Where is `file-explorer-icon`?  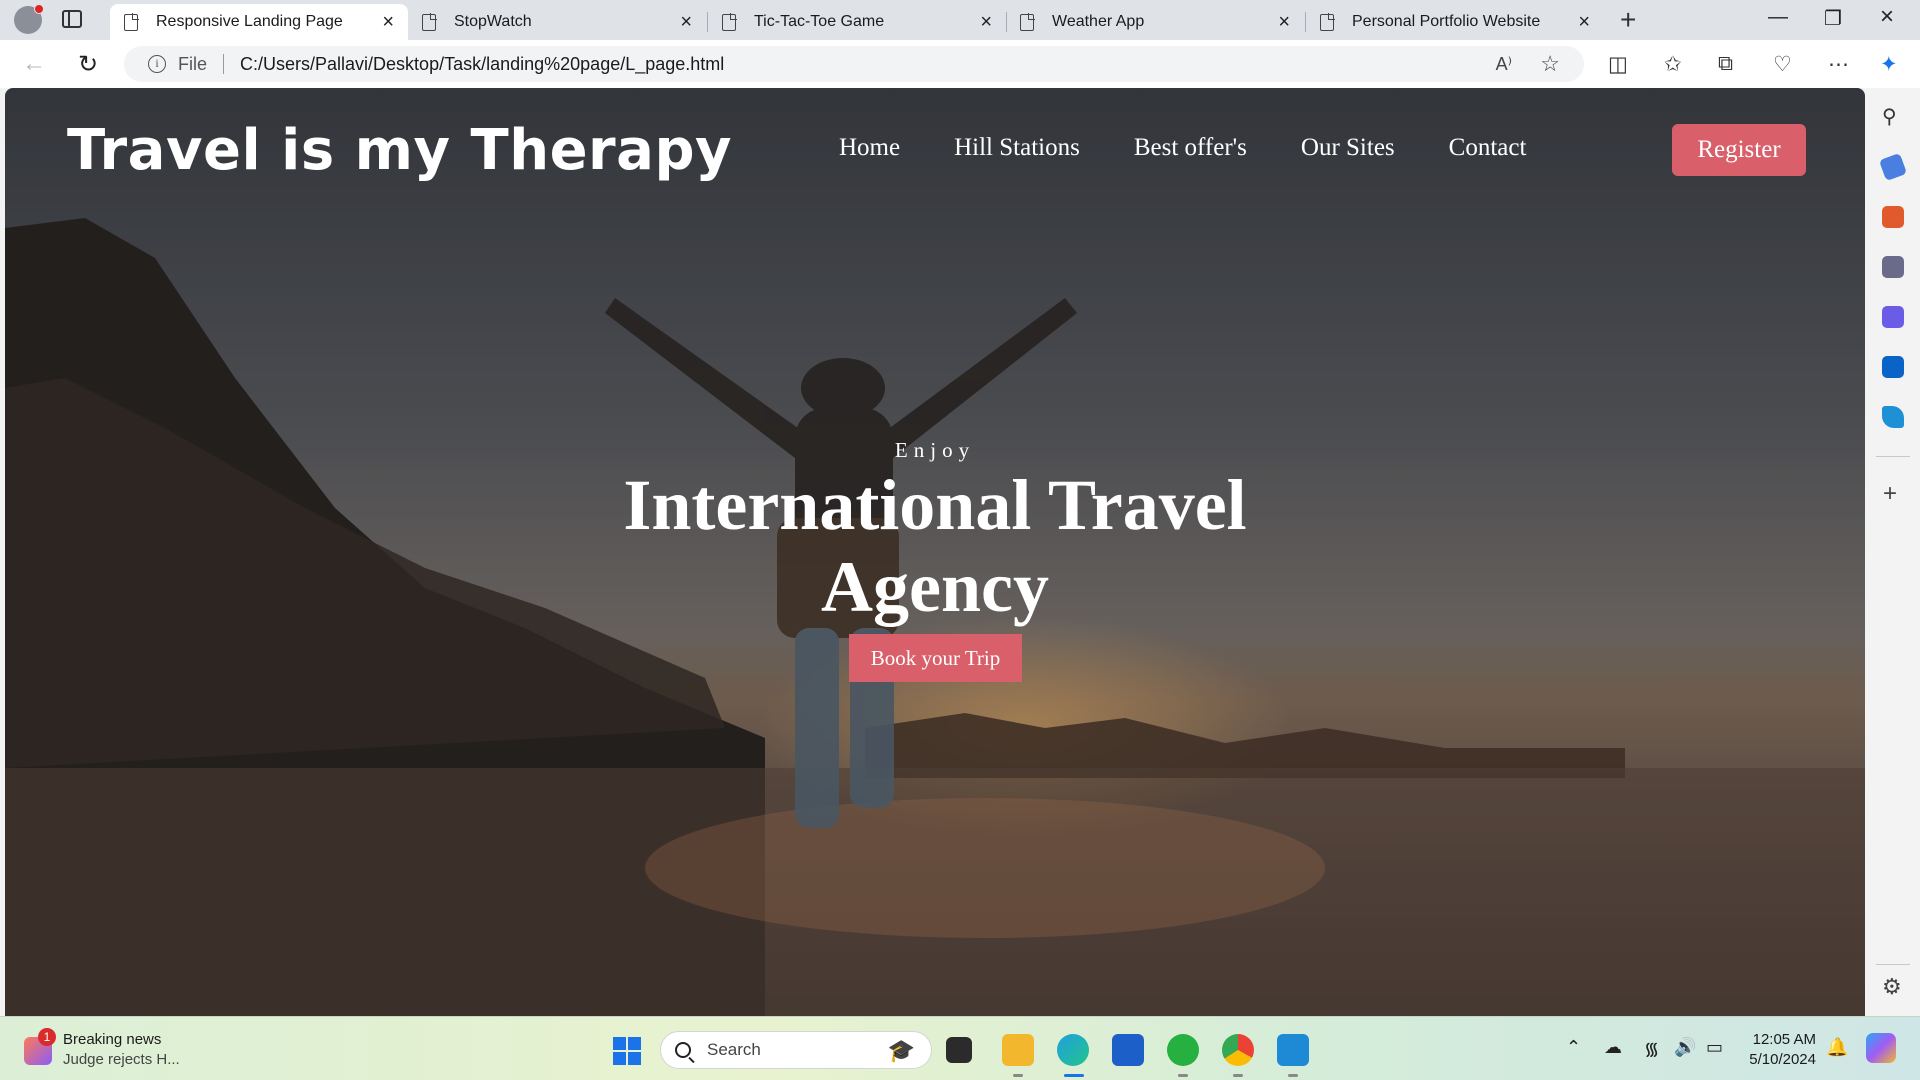
file-explorer-icon is located at coordinates (1018, 1050).